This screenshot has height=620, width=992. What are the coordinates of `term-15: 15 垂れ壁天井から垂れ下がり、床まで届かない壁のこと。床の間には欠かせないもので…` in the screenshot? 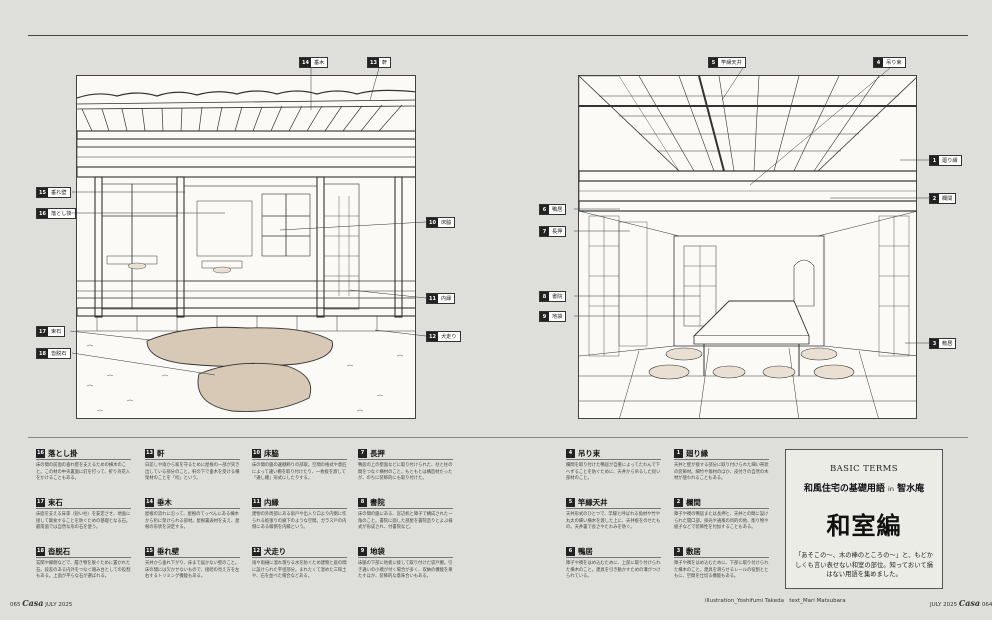 It's located at (192, 561).